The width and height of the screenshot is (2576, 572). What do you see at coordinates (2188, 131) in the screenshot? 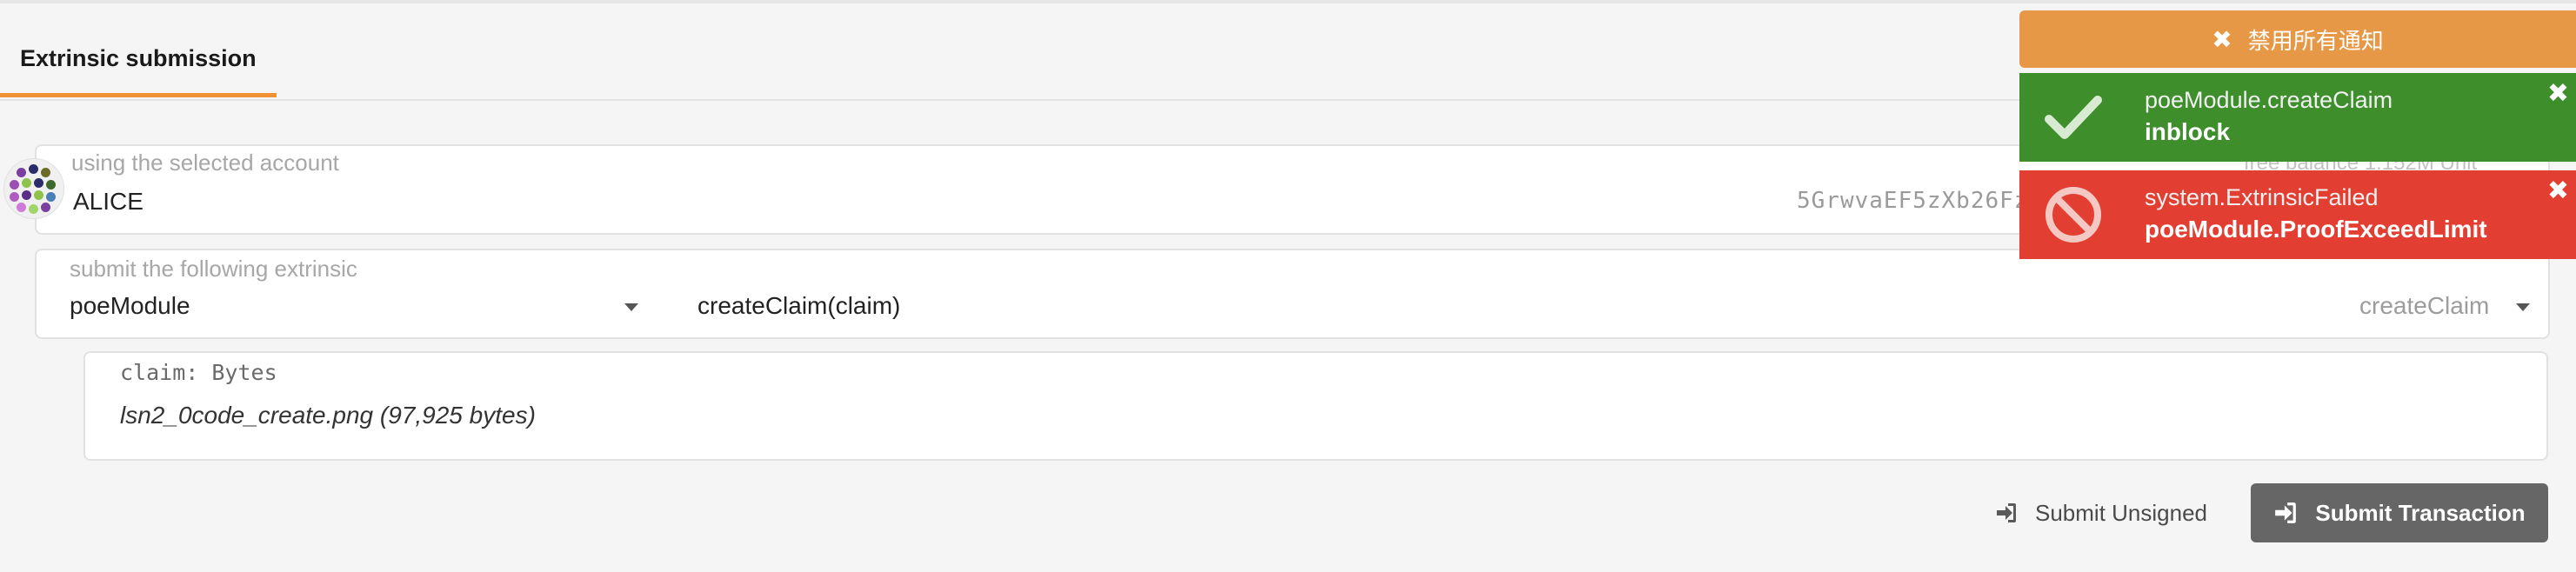
I see `notification-detail: inblock` at bounding box center [2188, 131].